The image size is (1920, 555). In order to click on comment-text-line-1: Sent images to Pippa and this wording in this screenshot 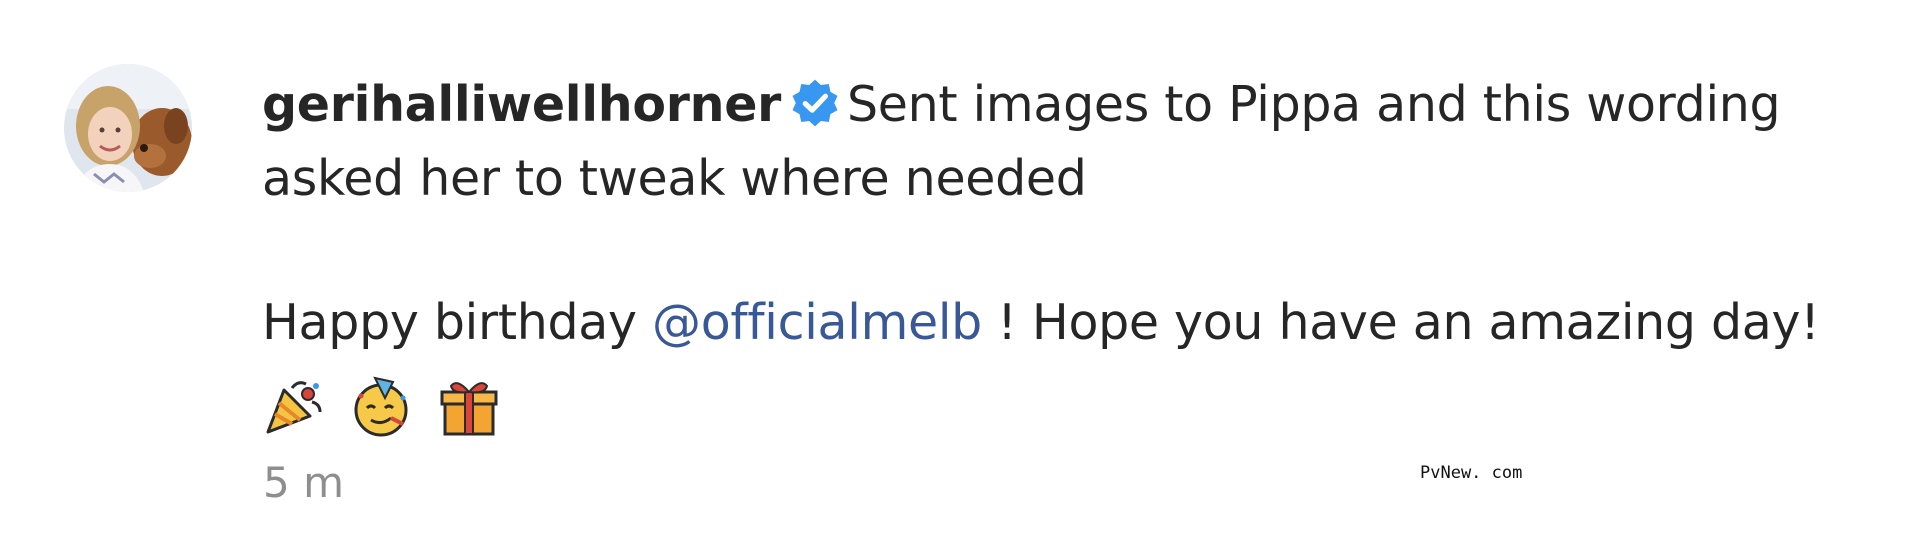, I will do `click(1314, 104)`.